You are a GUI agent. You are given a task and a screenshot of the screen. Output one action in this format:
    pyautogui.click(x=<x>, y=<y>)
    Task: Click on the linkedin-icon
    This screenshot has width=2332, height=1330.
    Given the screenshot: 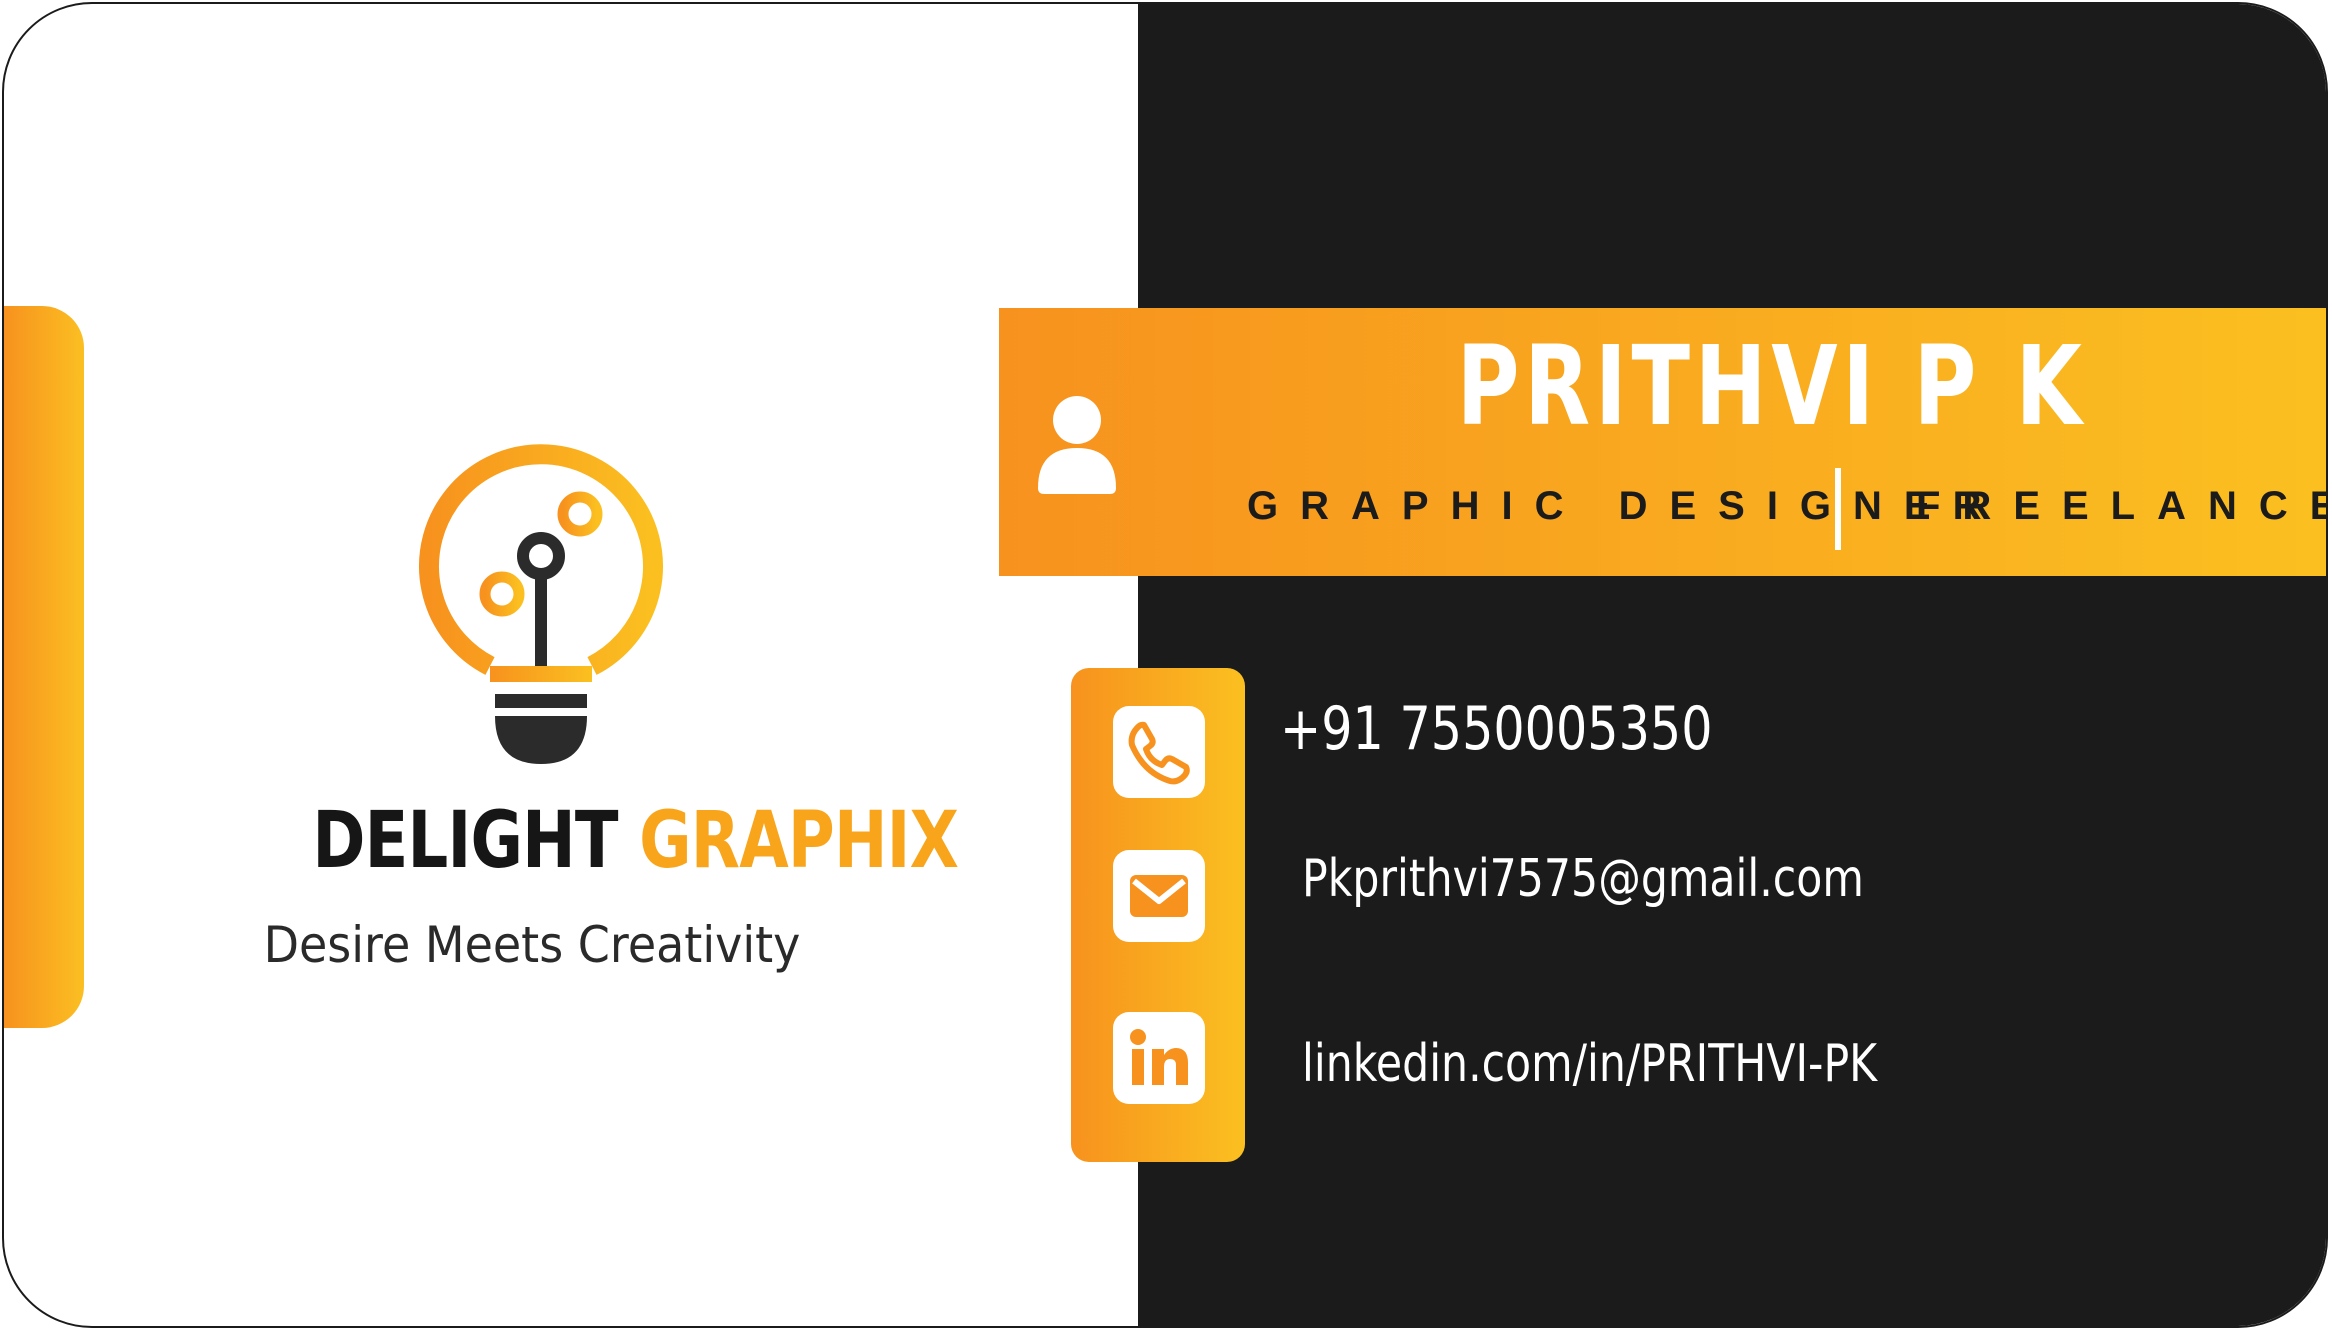 What is the action you would take?
    pyautogui.click(x=1159, y=1058)
    